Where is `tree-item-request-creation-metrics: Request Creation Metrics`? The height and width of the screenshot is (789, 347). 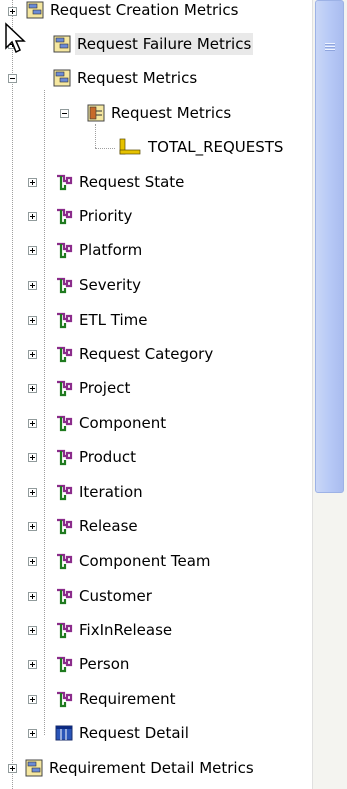 tree-item-request-creation-metrics: Request Creation Metrics is located at coordinates (120, 11).